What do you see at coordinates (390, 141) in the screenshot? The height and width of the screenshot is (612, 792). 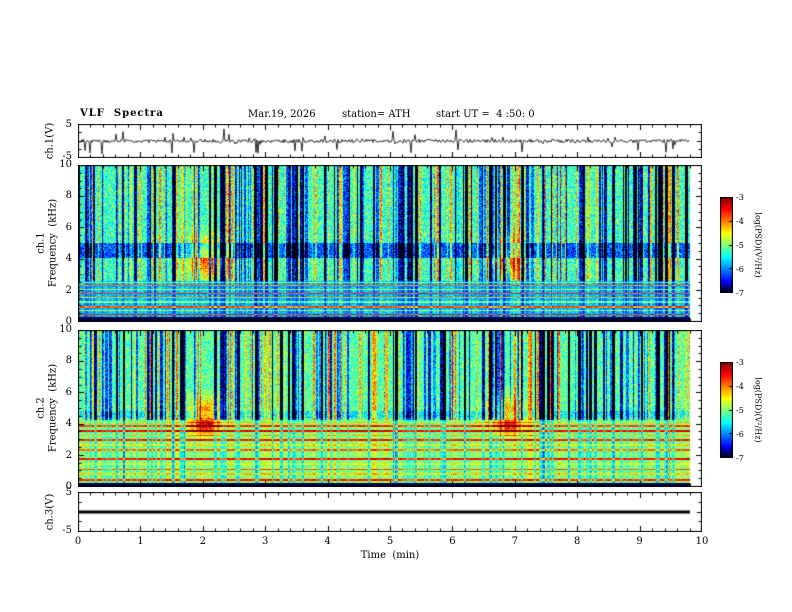 I see `ch1-waveform-canvas` at bounding box center [390, 141].